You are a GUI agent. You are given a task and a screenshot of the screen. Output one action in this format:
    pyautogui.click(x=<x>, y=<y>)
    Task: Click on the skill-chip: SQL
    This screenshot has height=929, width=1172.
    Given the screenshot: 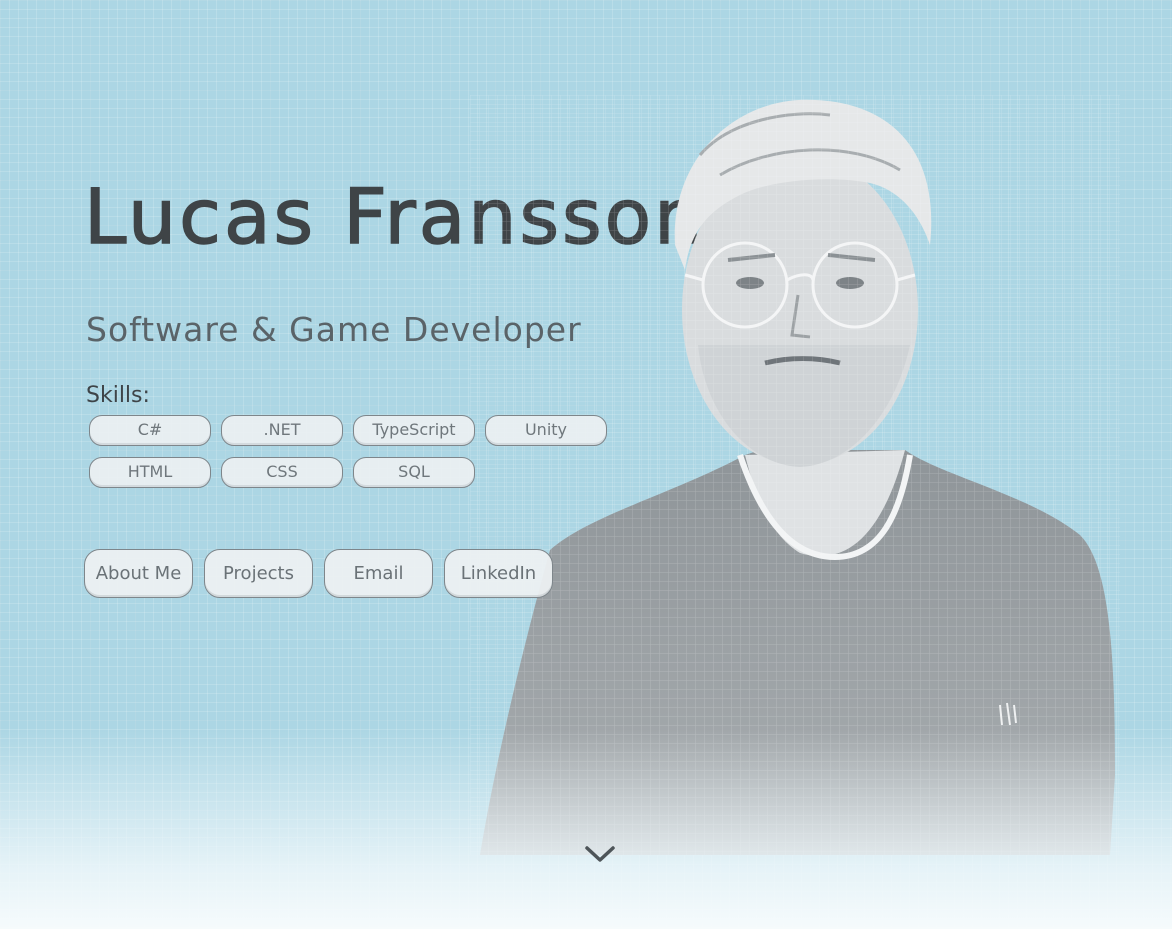 What is the action you would take?
    pyautogui.click(x=414, y=472)
    